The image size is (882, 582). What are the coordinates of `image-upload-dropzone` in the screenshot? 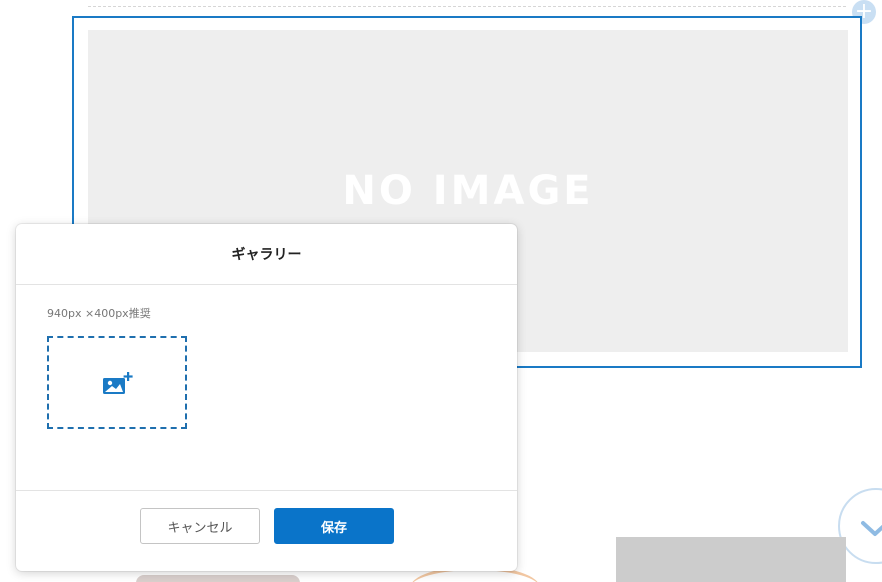 It's located at (117, 382).